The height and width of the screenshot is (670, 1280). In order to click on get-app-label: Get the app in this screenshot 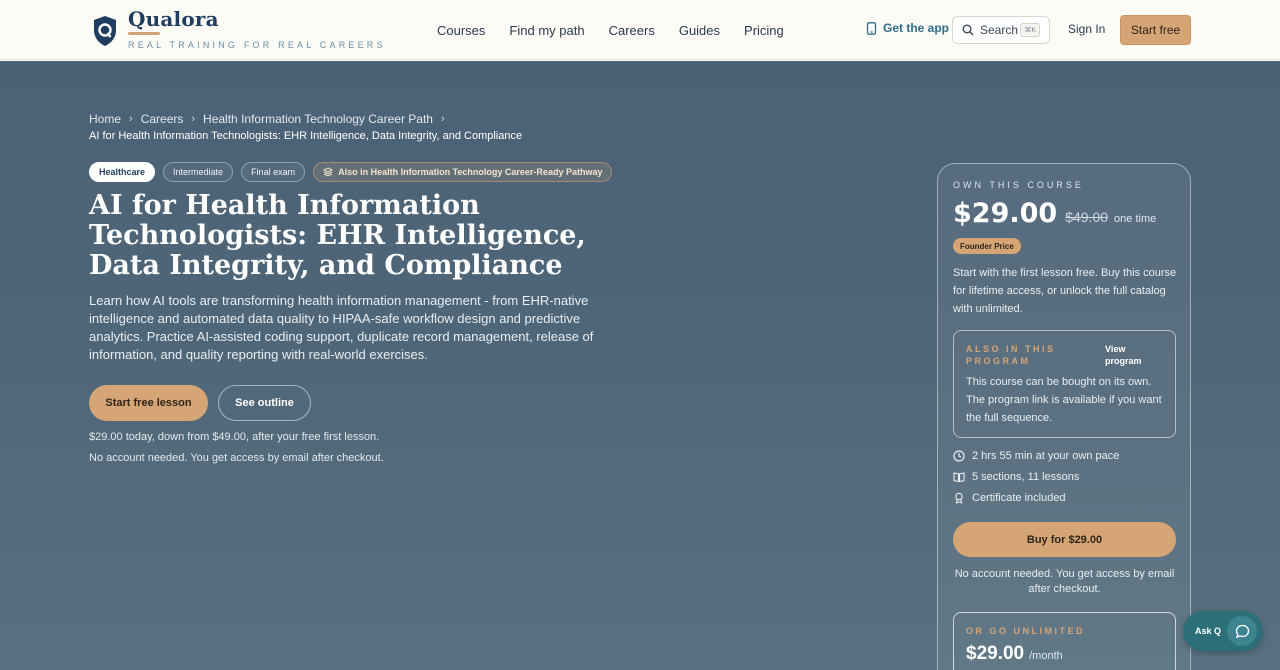, I will do `click(916, 28)`.